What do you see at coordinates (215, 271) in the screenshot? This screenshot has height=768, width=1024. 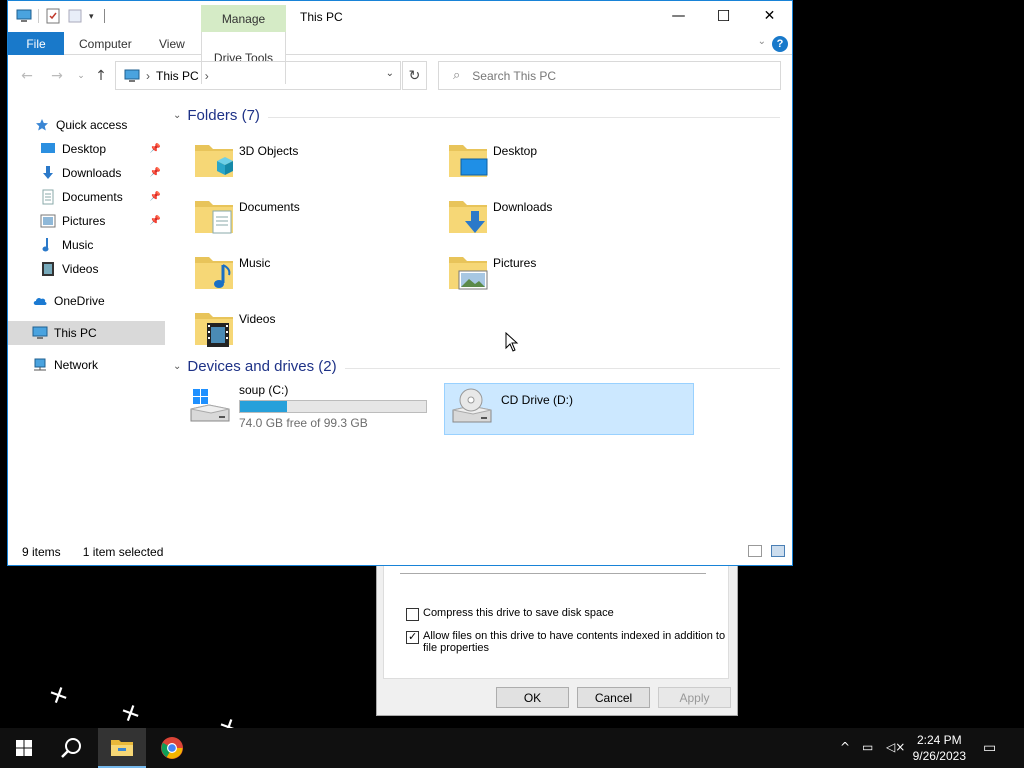 I see `folder-music-icon` at bounding box center [215, 271].